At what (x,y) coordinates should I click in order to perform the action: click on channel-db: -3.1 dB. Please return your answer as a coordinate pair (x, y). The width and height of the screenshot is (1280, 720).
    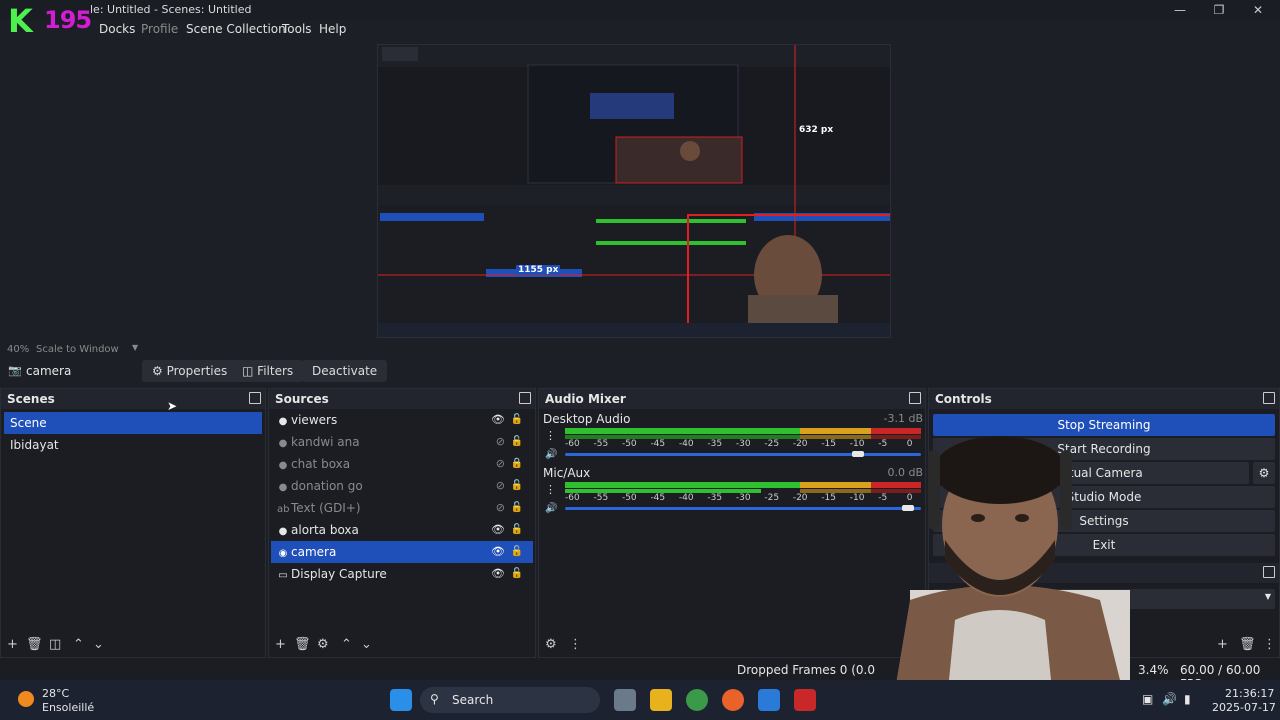
    Looking at the image, I should click on (903, 418).